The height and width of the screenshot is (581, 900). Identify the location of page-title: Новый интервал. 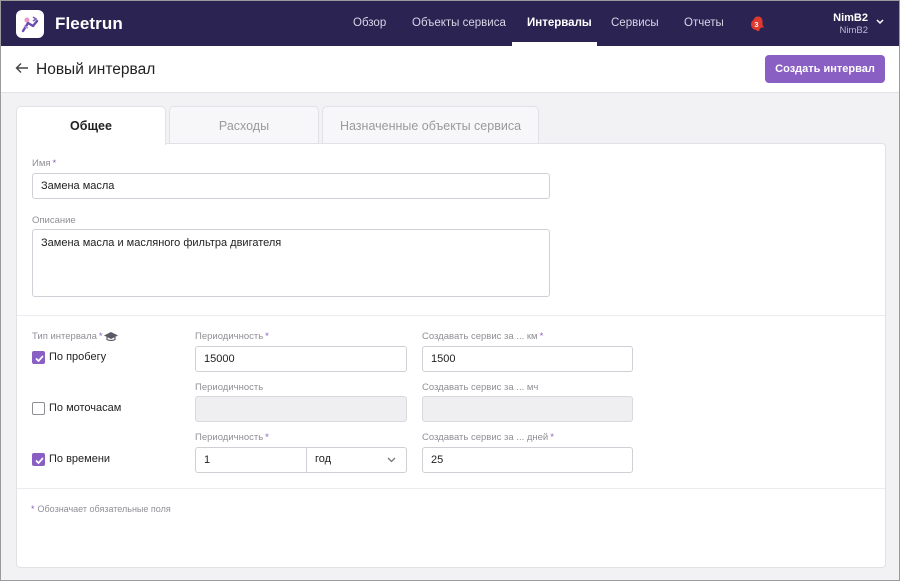
(96, 69).